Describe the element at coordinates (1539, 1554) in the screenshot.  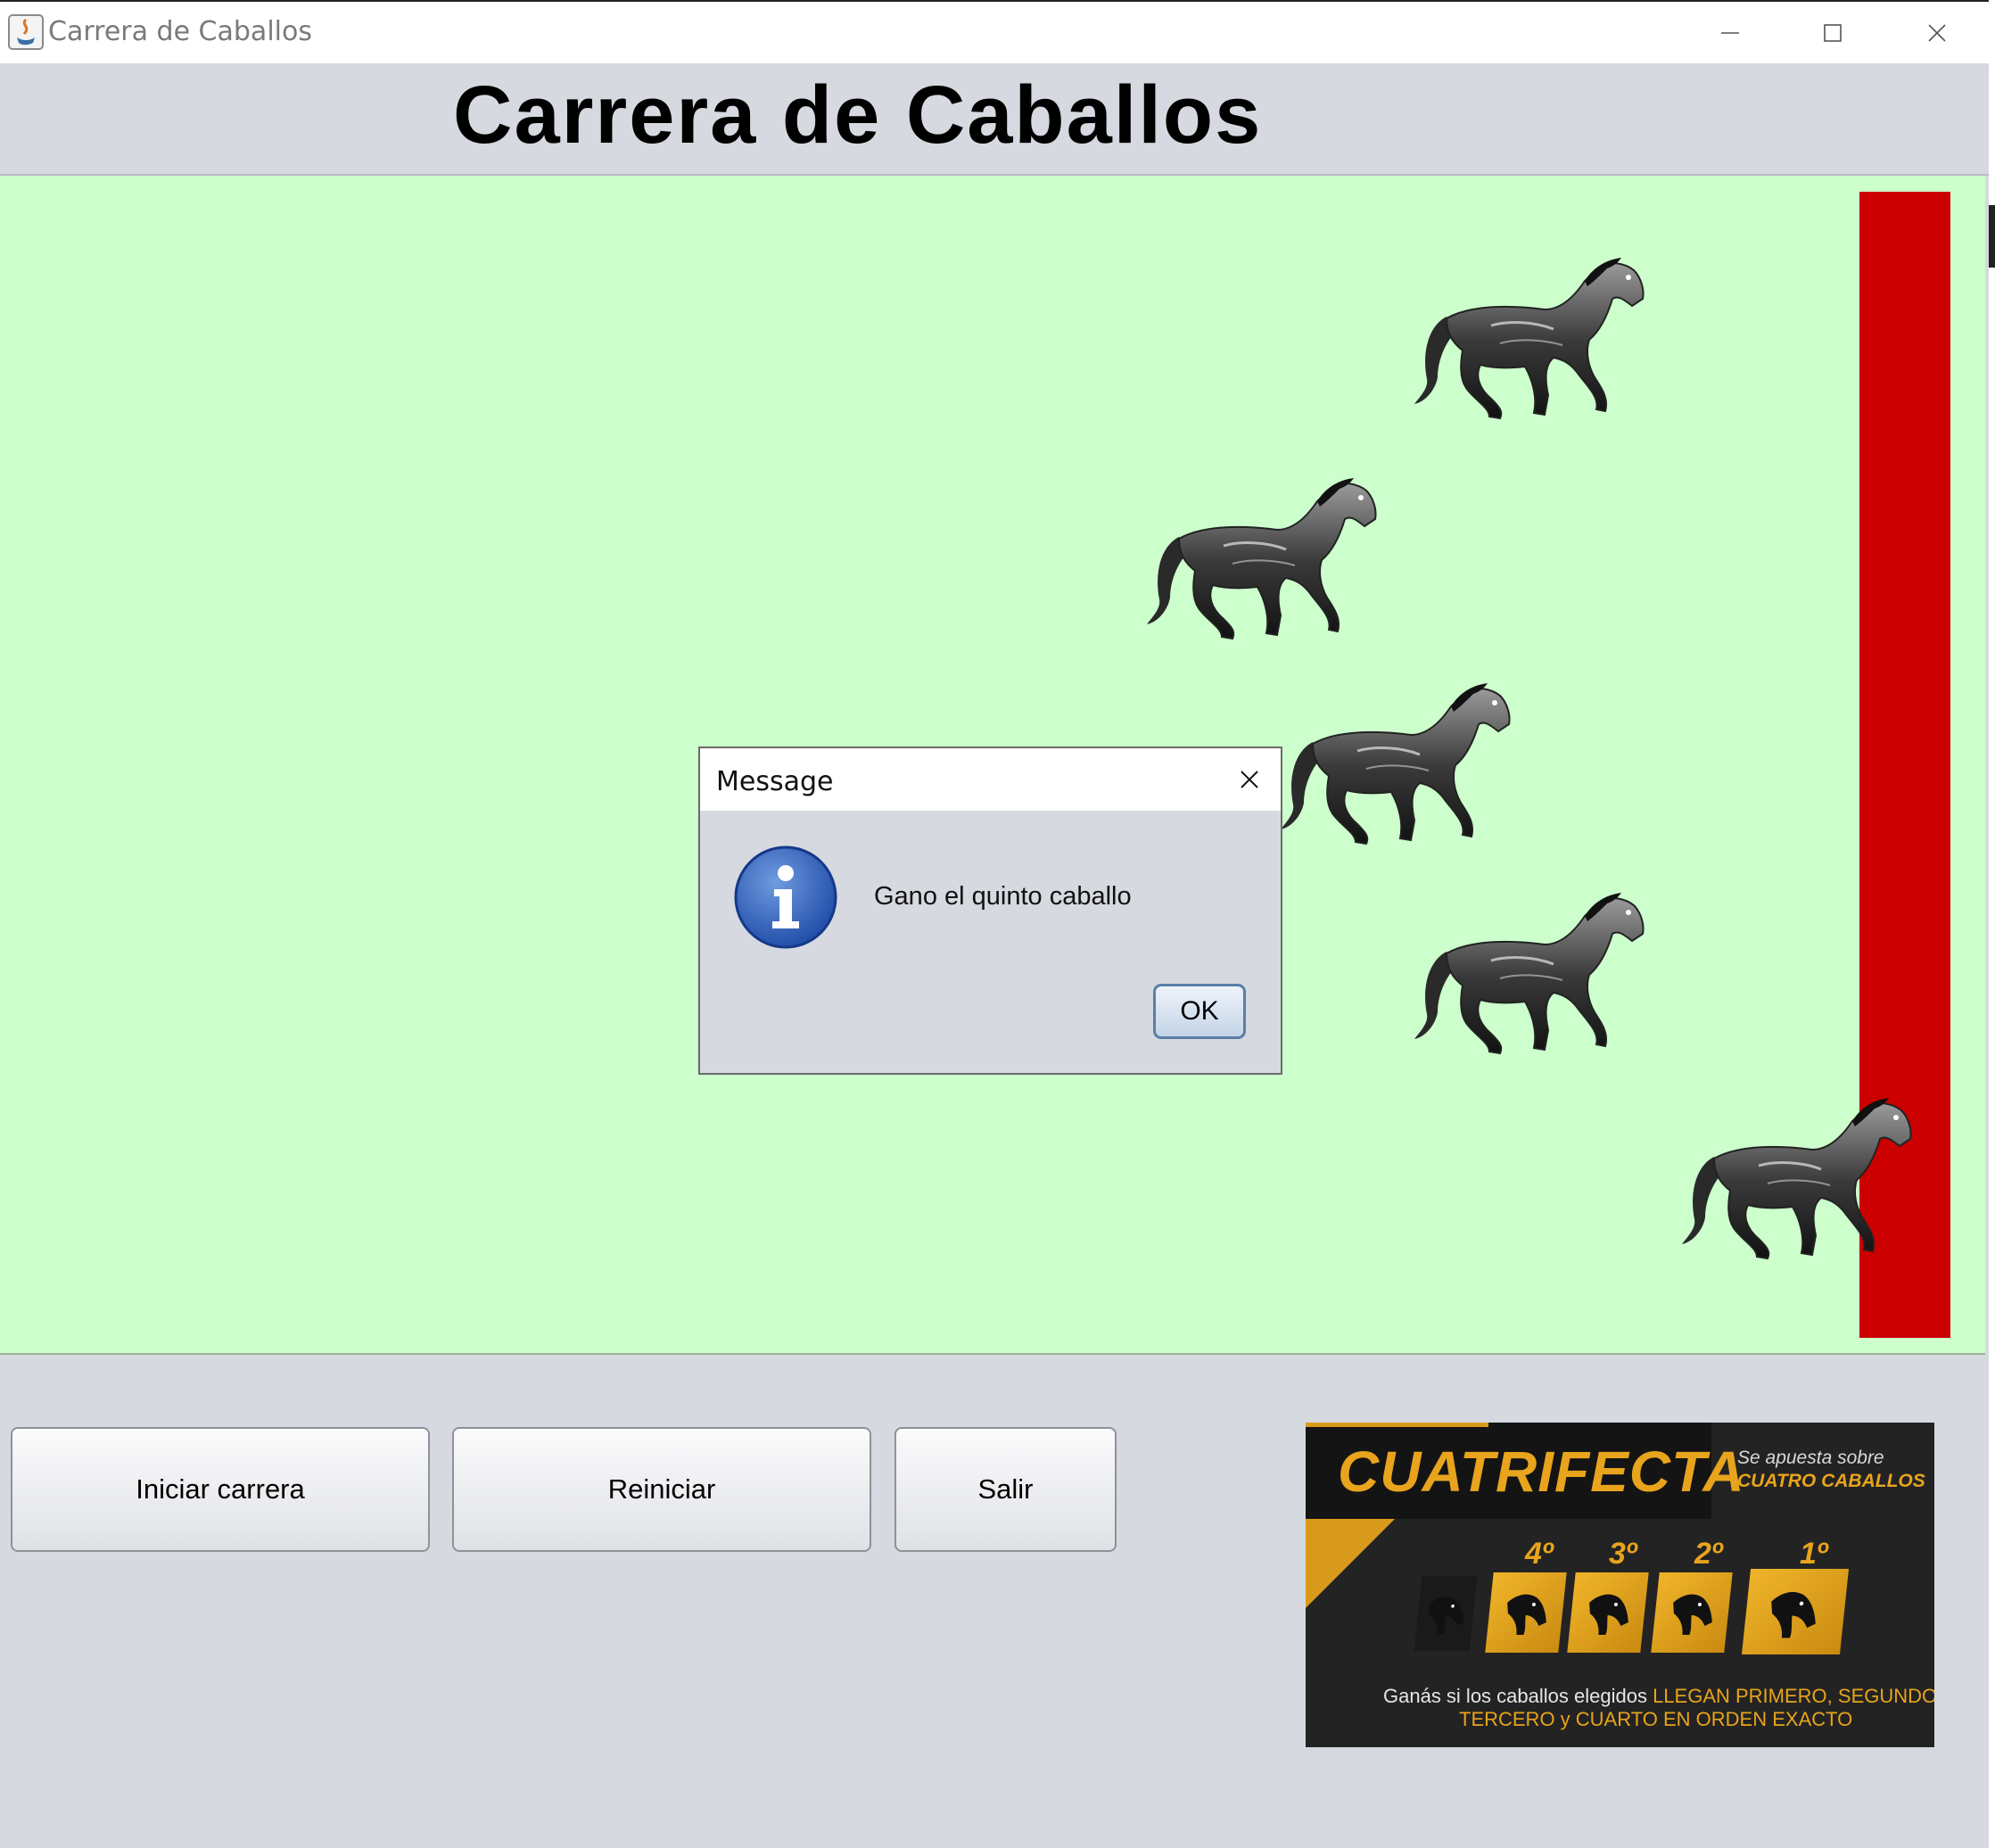
I see `position-label-4: 4º` at that location.